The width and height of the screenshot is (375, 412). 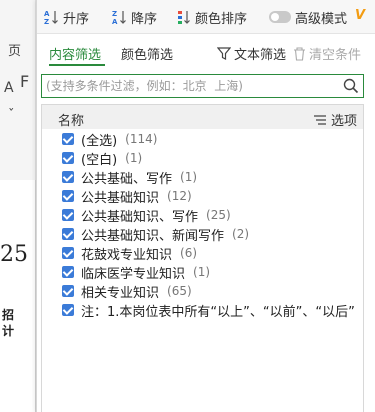 I want to click on sheet-fragment, so click(x=18, y=296).